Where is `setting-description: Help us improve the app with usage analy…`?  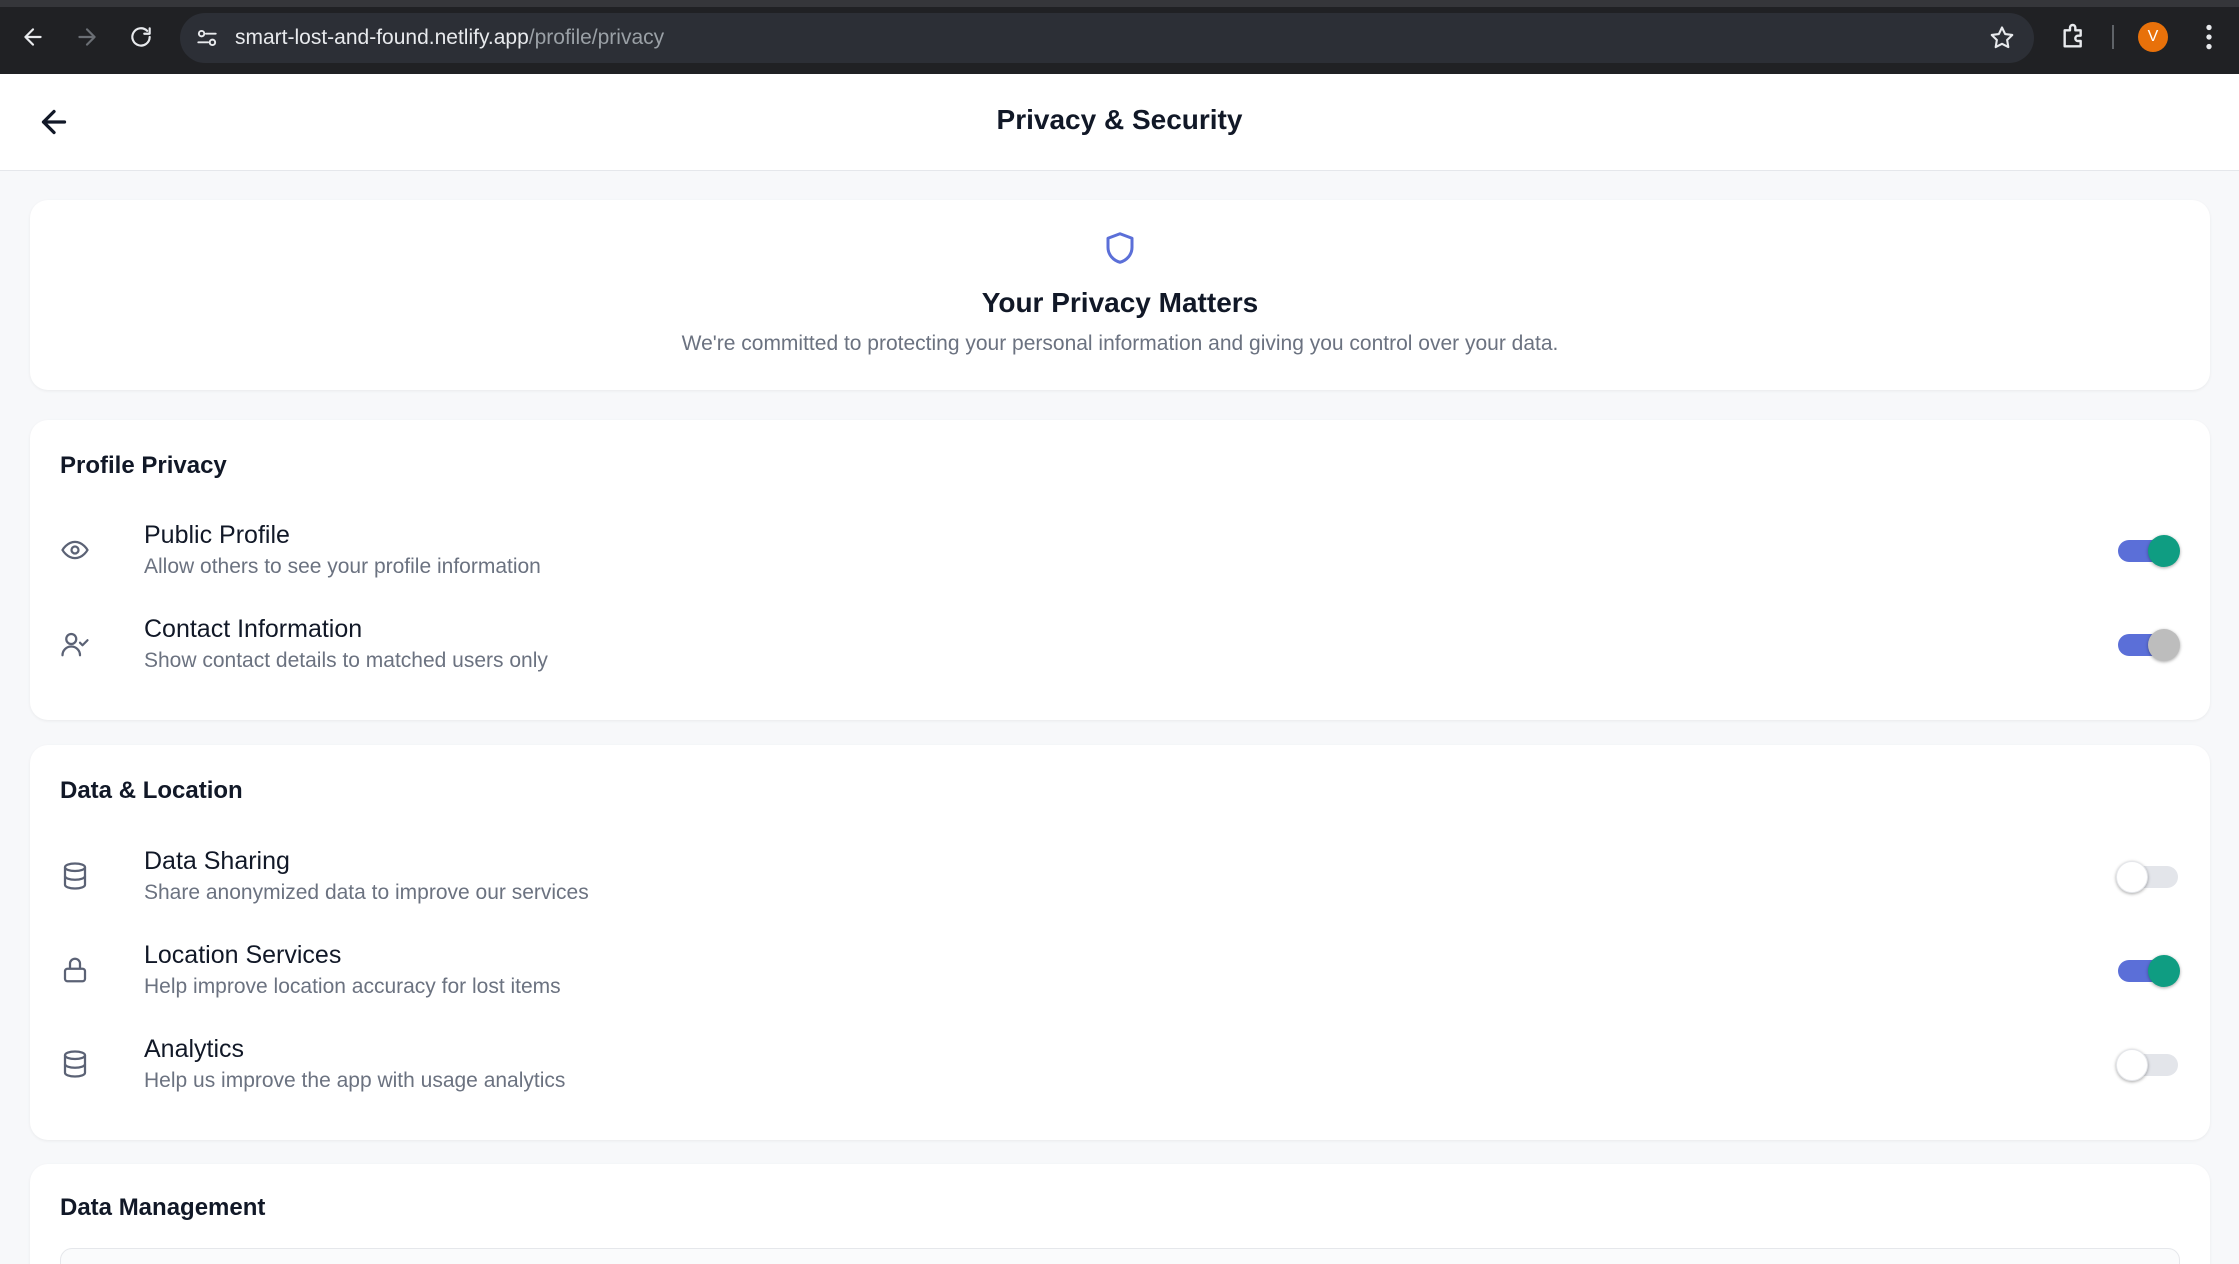
setting-description: Help us improve the app with usage analy… is located at coordinates (355, 1080).